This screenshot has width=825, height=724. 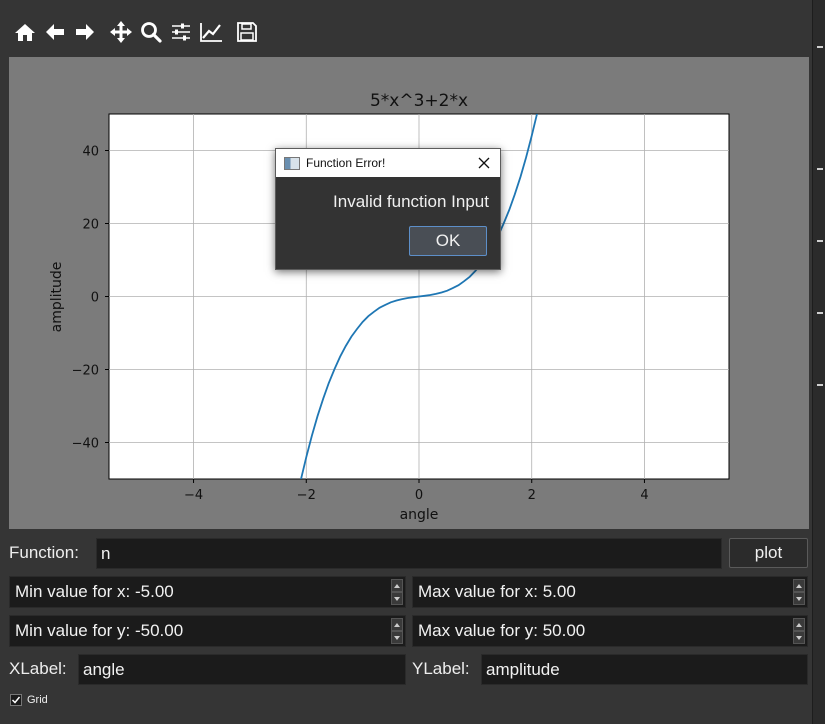 I want to click on min-y-spinbox: Min value for y: -50.00, so click(x=207, y=631).